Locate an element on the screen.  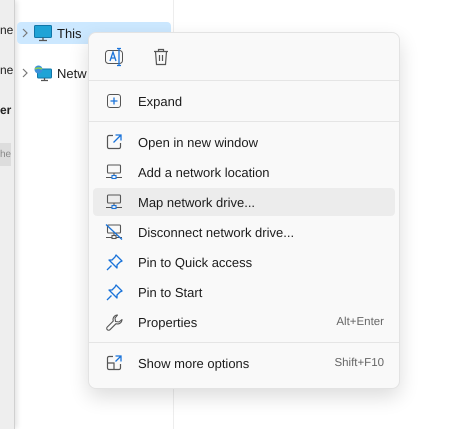
menu-item-label: Properties is located at coordinates (168, 322).